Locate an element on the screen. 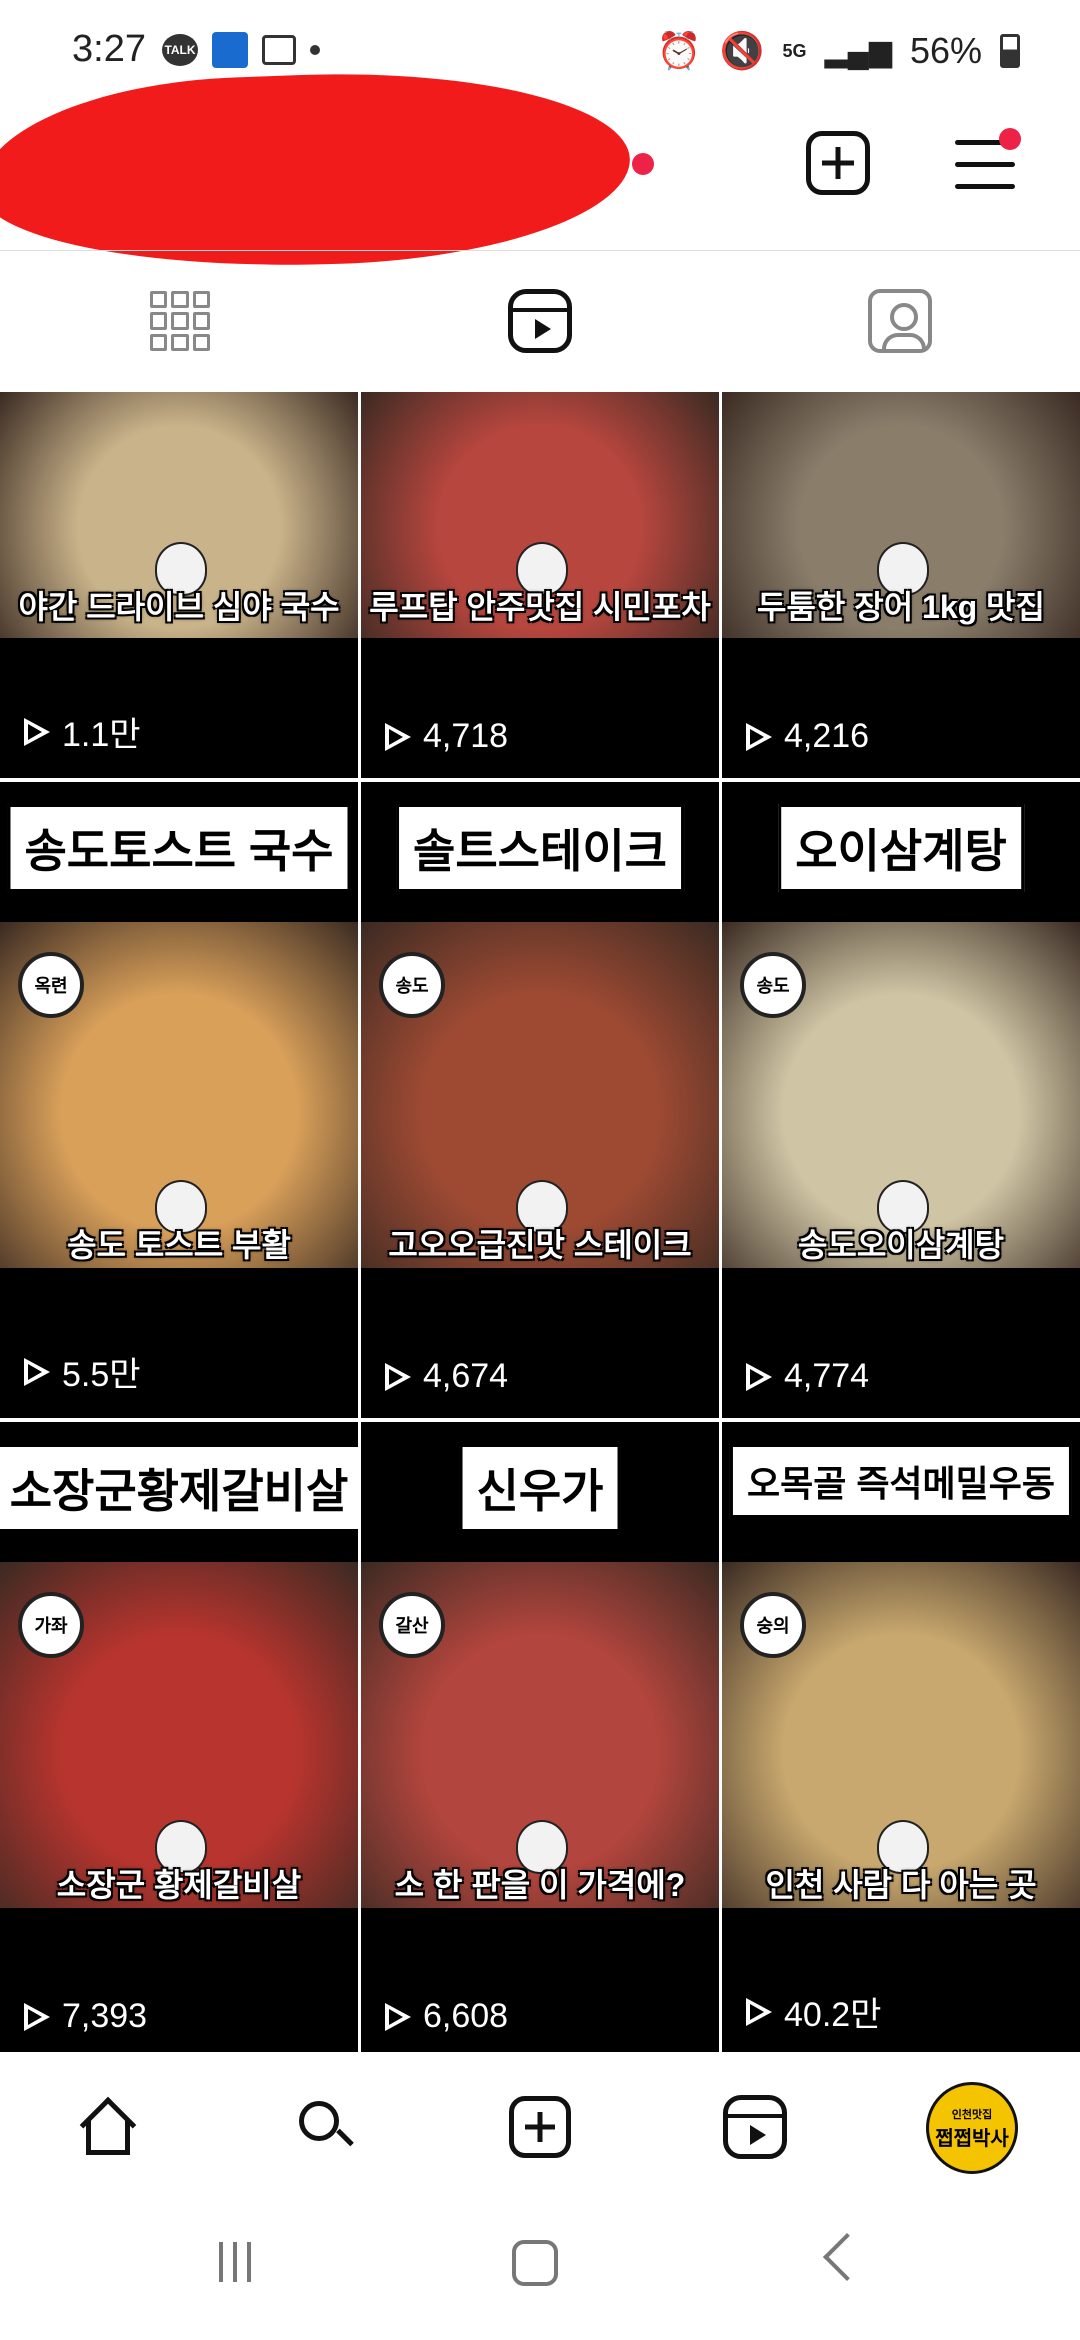  search-icon is located at coordinates (325, 2127).